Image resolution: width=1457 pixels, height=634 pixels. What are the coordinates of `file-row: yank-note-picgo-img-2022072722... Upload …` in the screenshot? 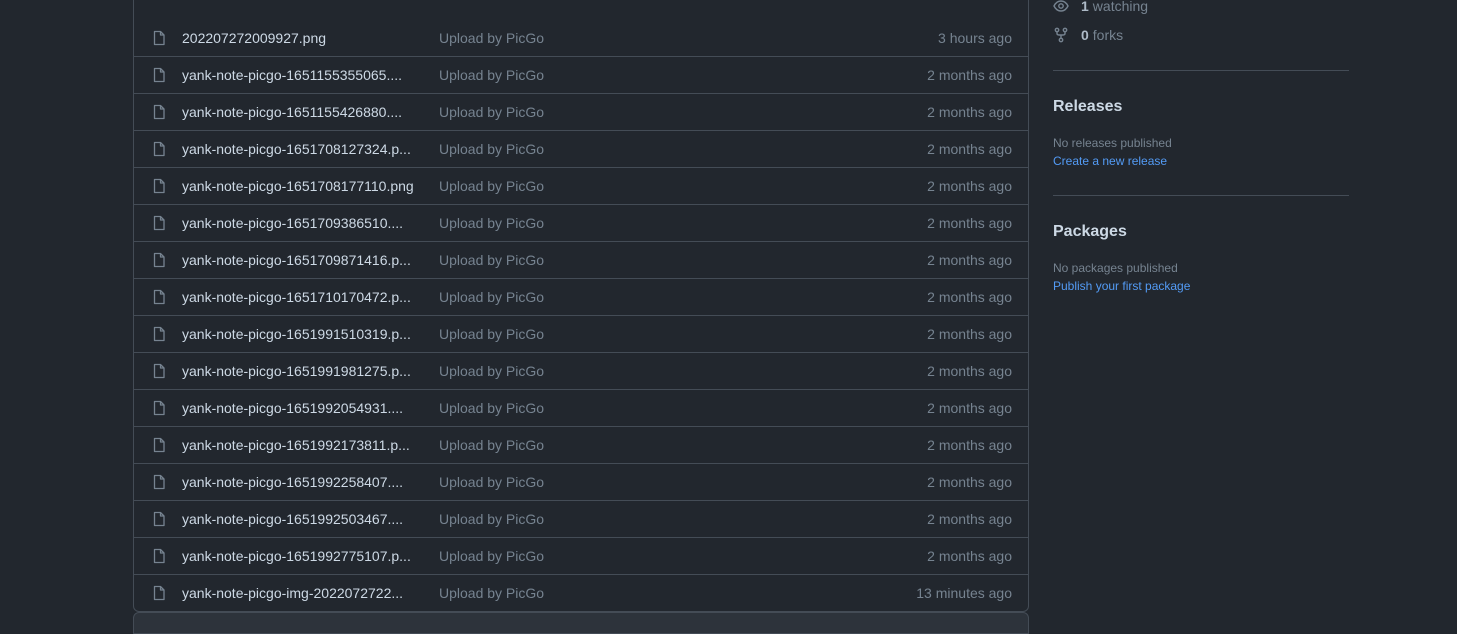 It's located at (581, 592).